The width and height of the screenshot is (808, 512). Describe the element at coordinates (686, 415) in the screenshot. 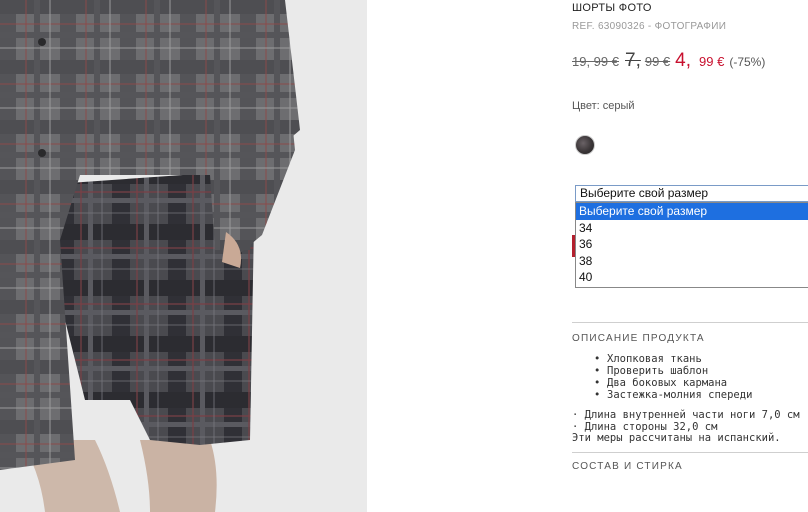

I see `measurement-line: · Длина внутренней части ноги 7,0 см` at that location.